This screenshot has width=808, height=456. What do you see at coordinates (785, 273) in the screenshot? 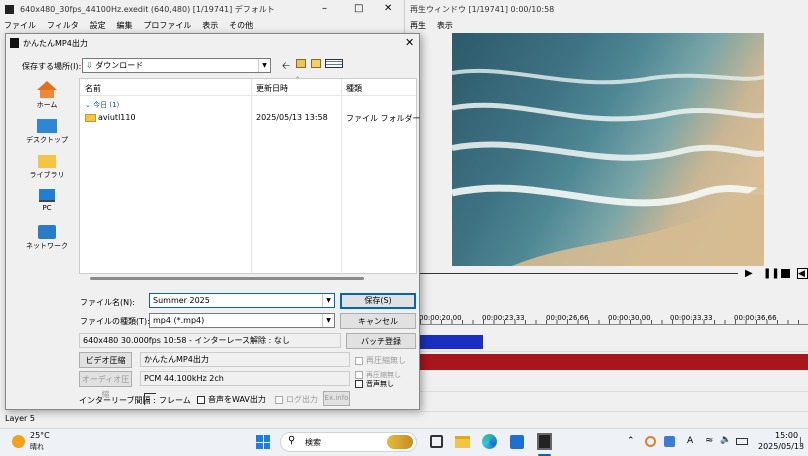
I see `stop-icon` at bounding box center [785, 273].